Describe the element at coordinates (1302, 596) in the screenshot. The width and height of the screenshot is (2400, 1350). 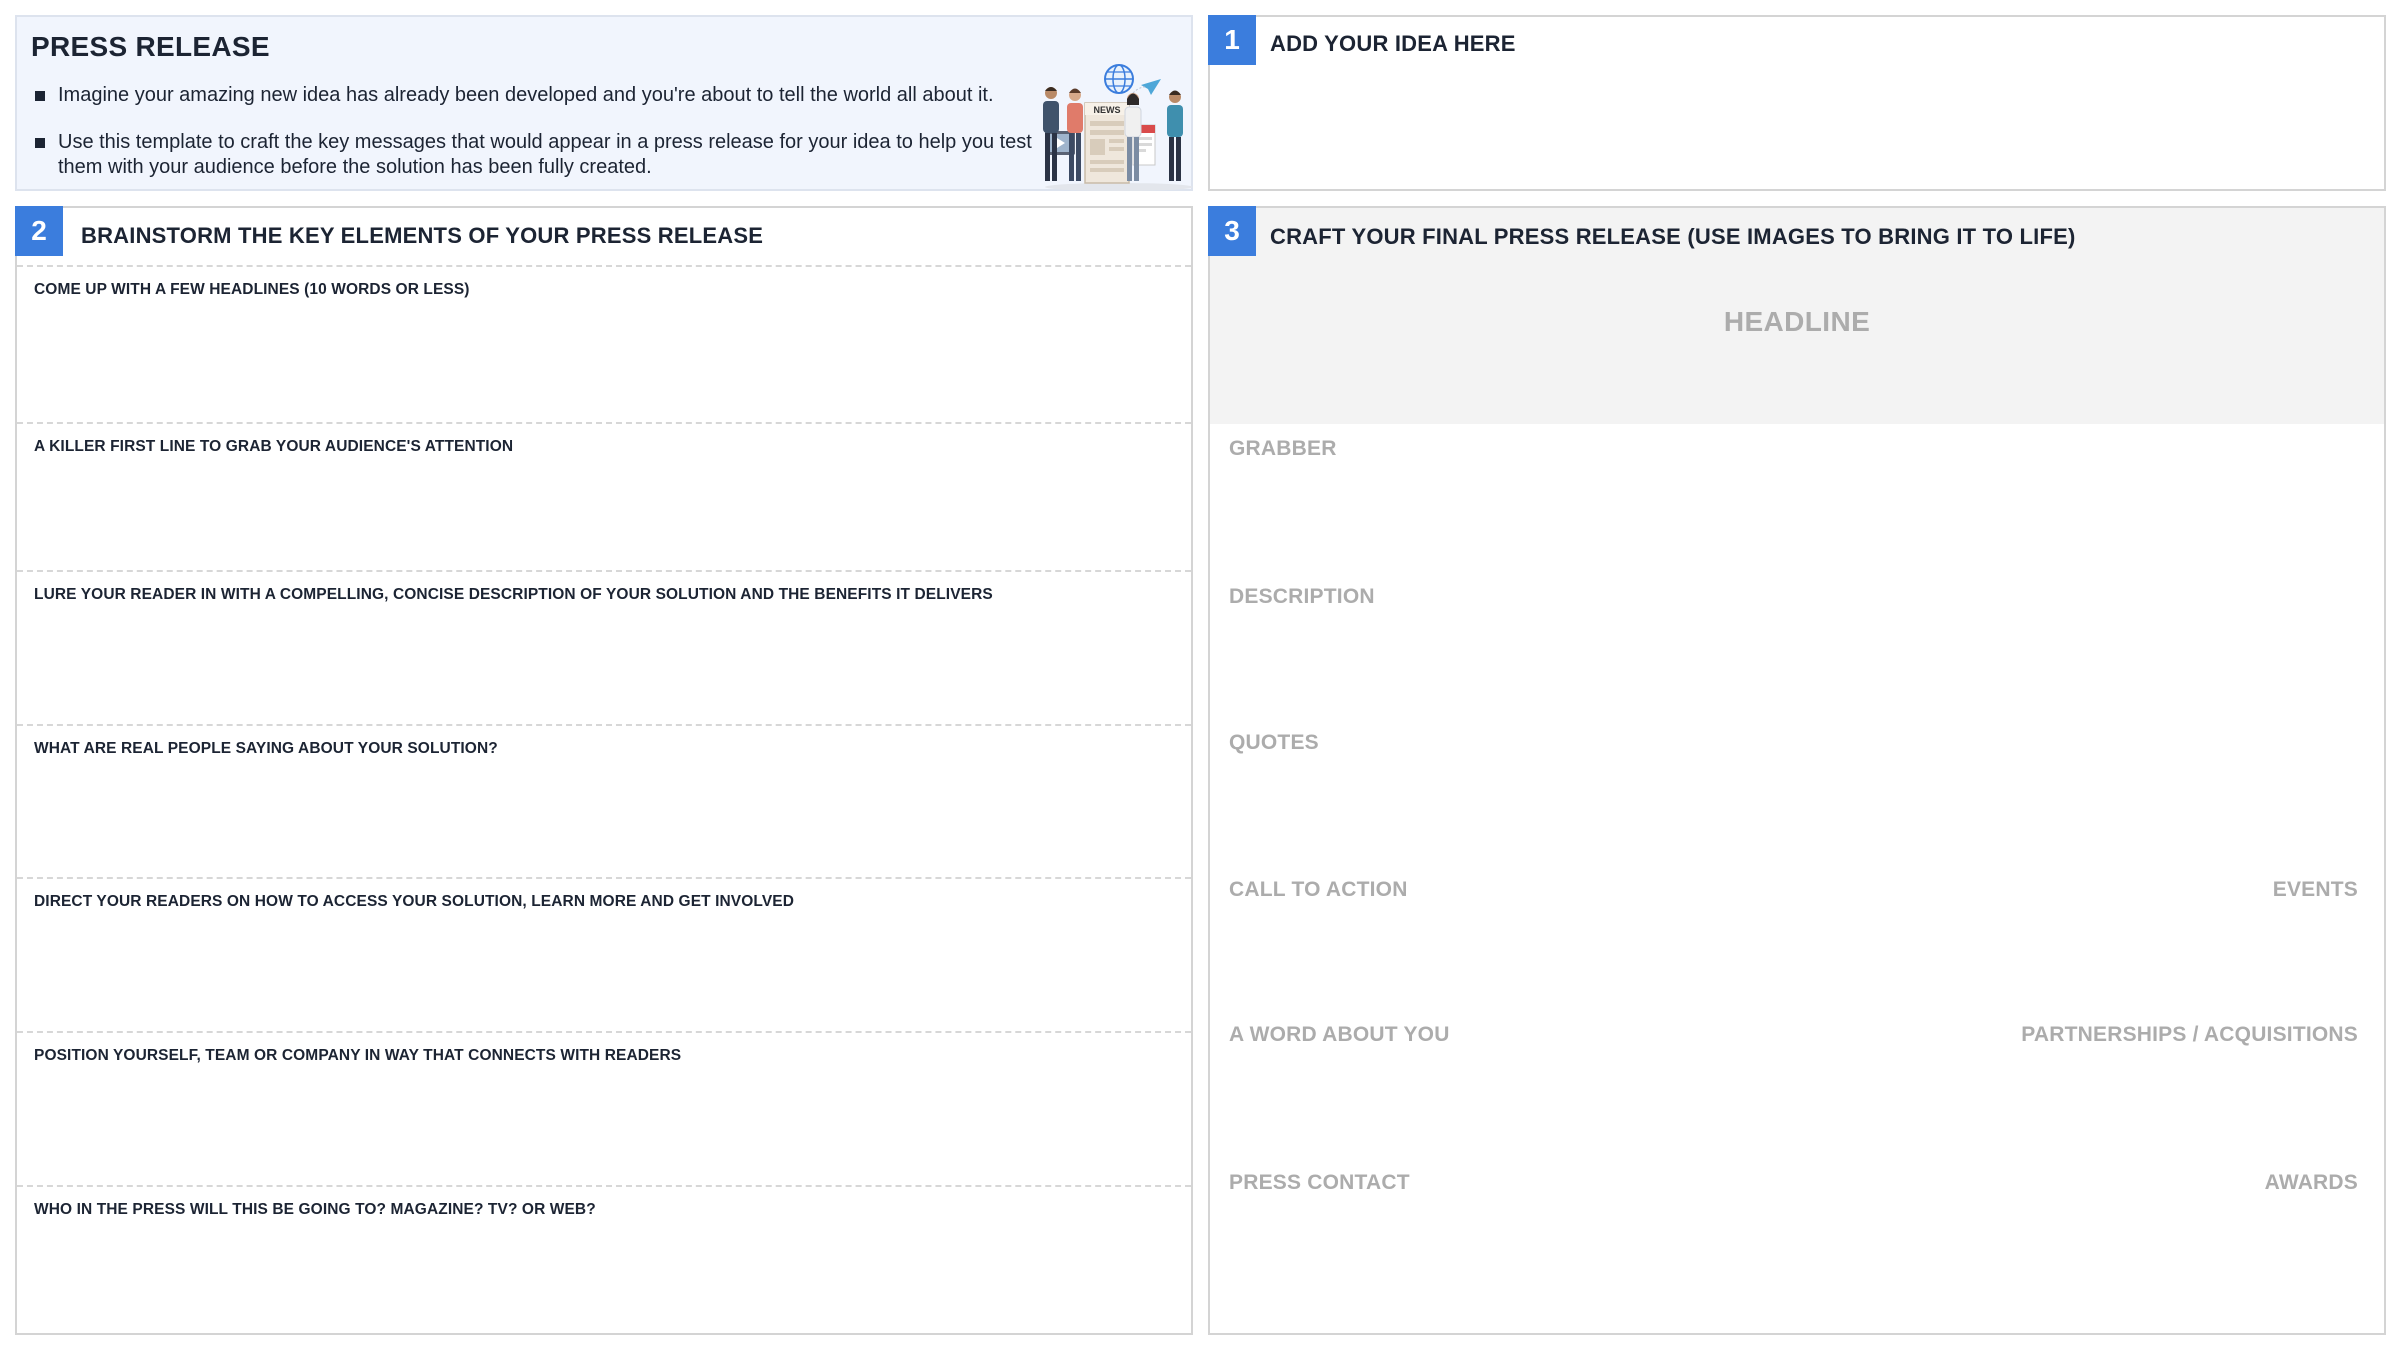
I see `description-placeholder: DESCRIPTION` at that location.